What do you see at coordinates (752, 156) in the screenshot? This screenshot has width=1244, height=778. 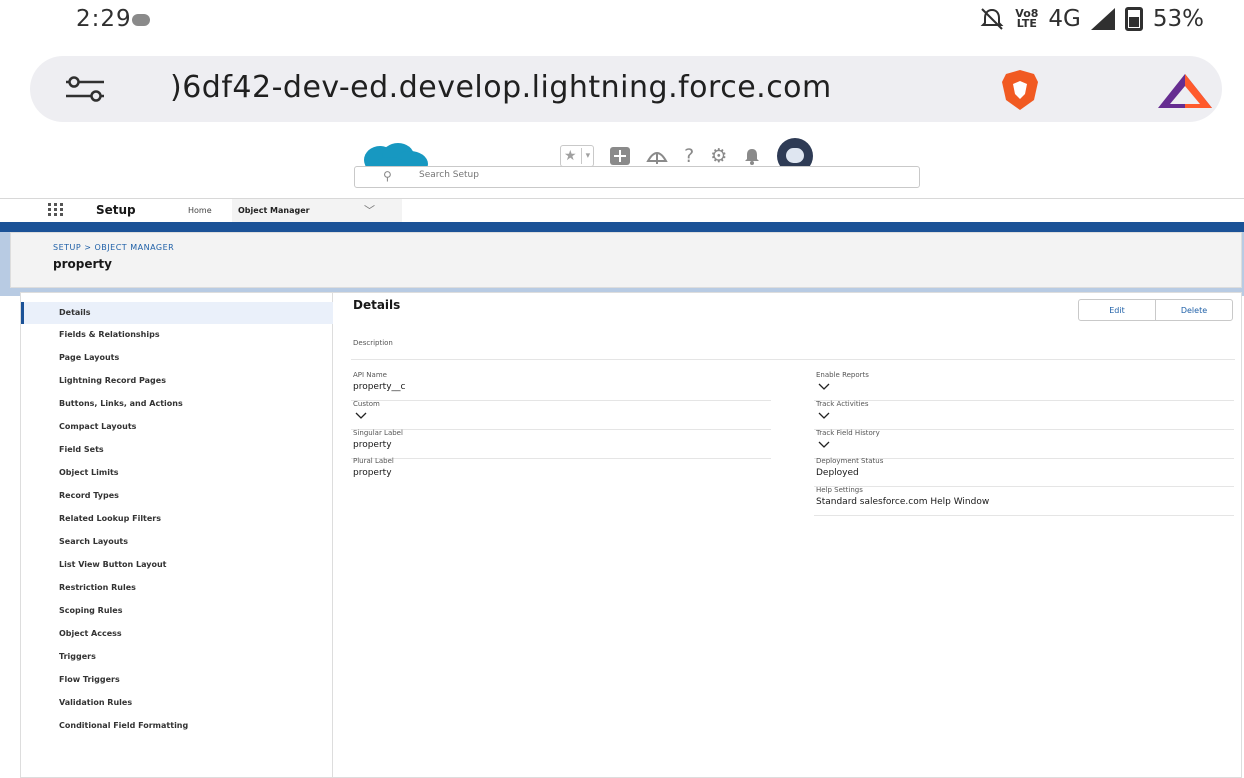 I see `bell-icon` at bounding box center [752, 156].